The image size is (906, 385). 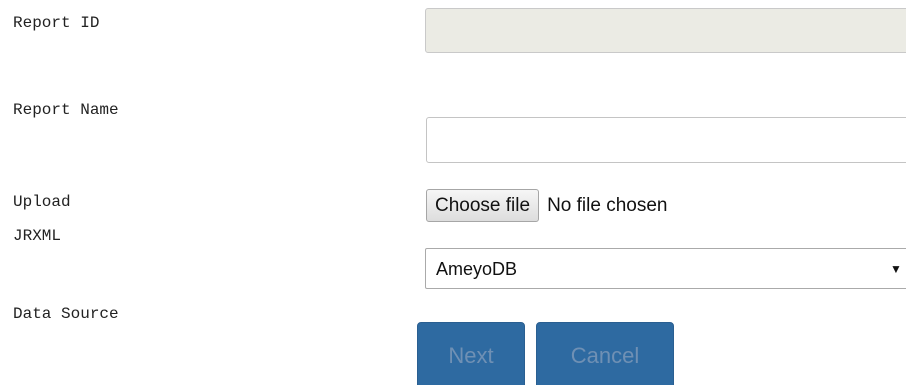 I want to click on report-name-label: Report Name, so click(x=66, y=110).